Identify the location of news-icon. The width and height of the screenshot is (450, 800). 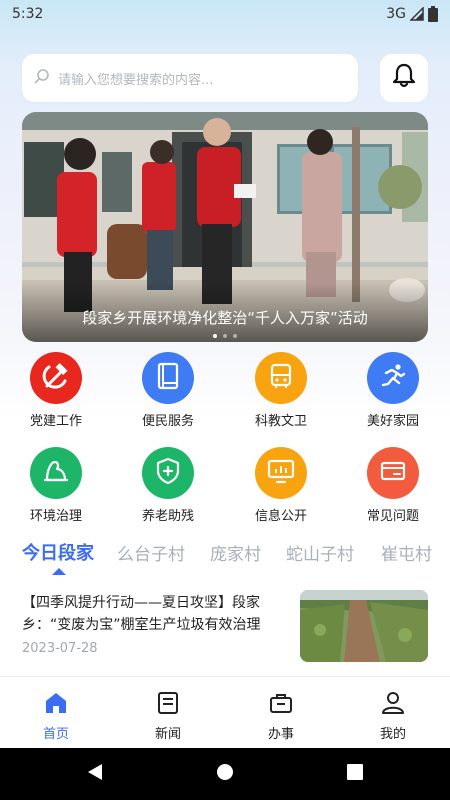
(168, 705).